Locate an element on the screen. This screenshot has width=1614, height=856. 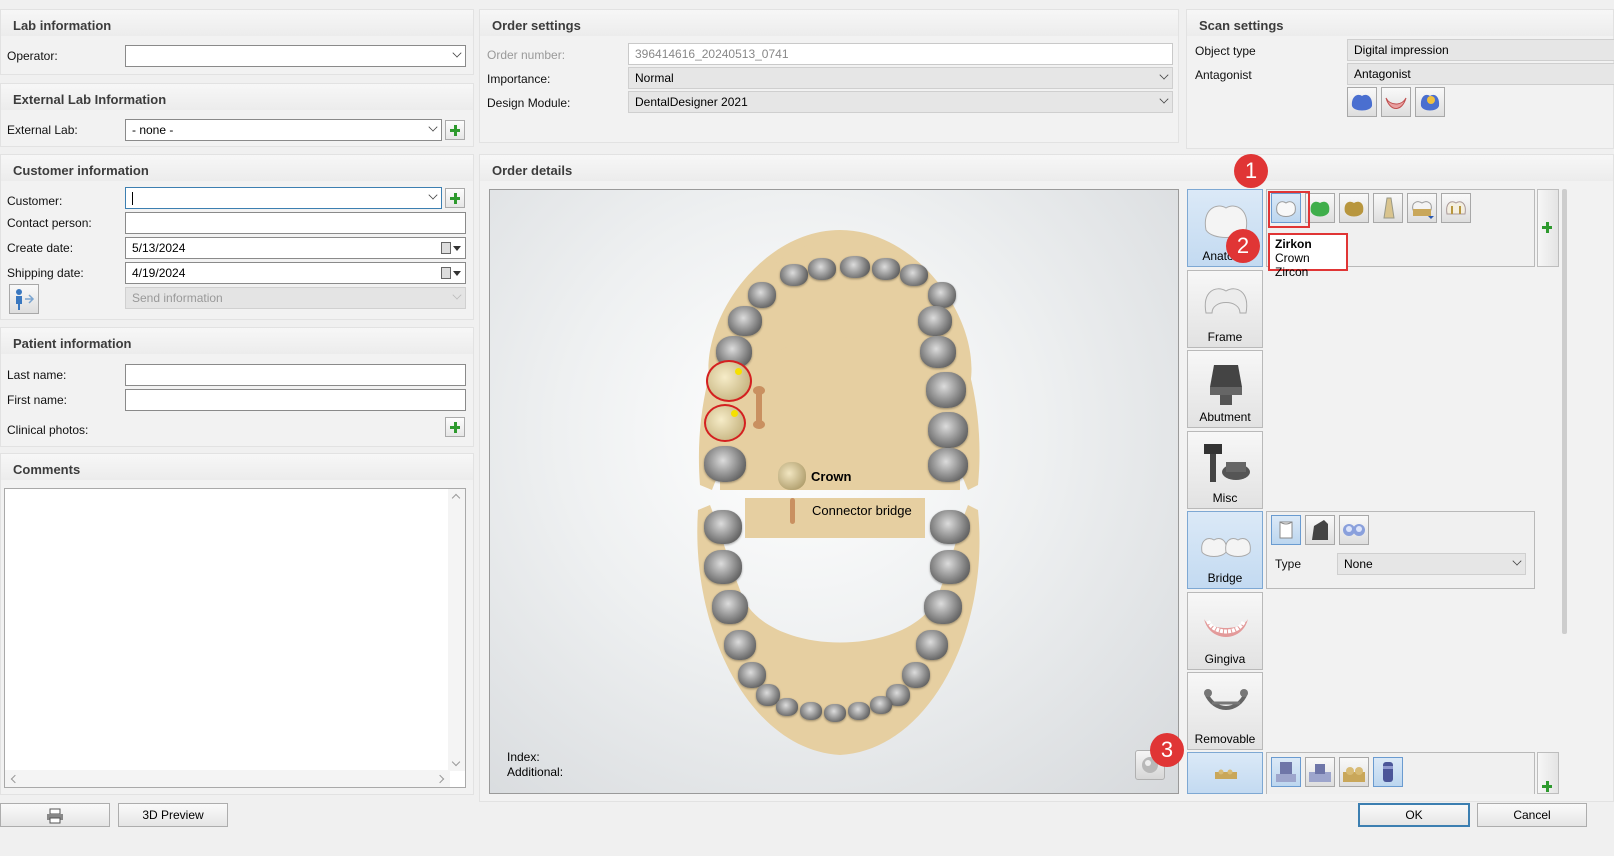
tooth-selected-lower is located at coordinates (725, 423).